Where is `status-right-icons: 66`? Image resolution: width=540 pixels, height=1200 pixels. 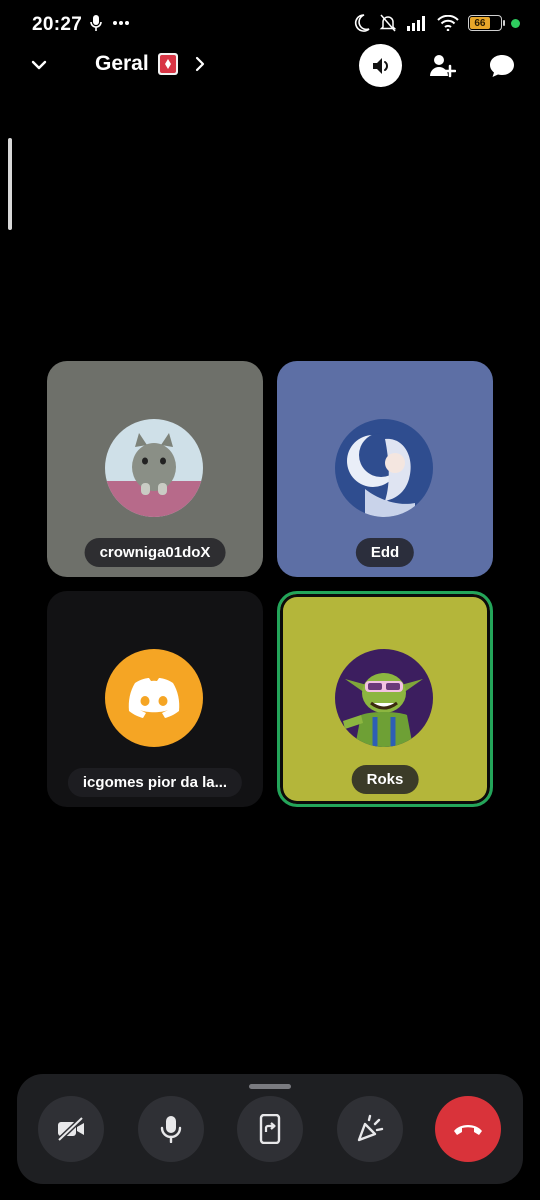 status-right-icons: 66 is located at coordinates (437, 23).